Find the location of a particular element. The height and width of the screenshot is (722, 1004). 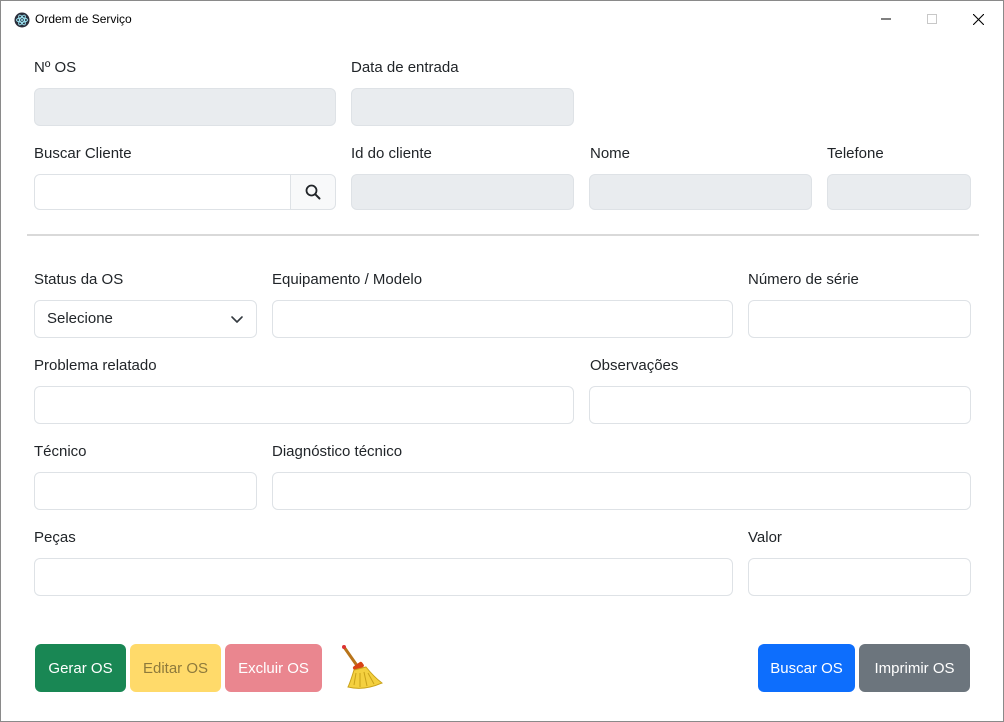

status-selected-value: Selecione is located at coordinates (80, 318).